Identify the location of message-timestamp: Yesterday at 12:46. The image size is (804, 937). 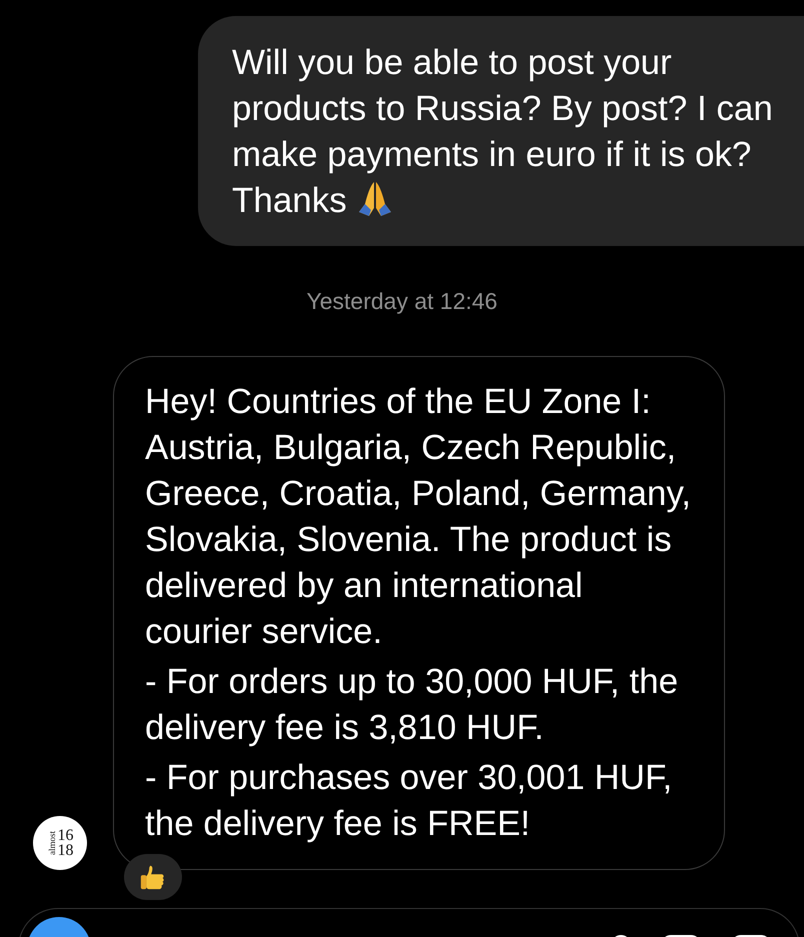
(402, 301).